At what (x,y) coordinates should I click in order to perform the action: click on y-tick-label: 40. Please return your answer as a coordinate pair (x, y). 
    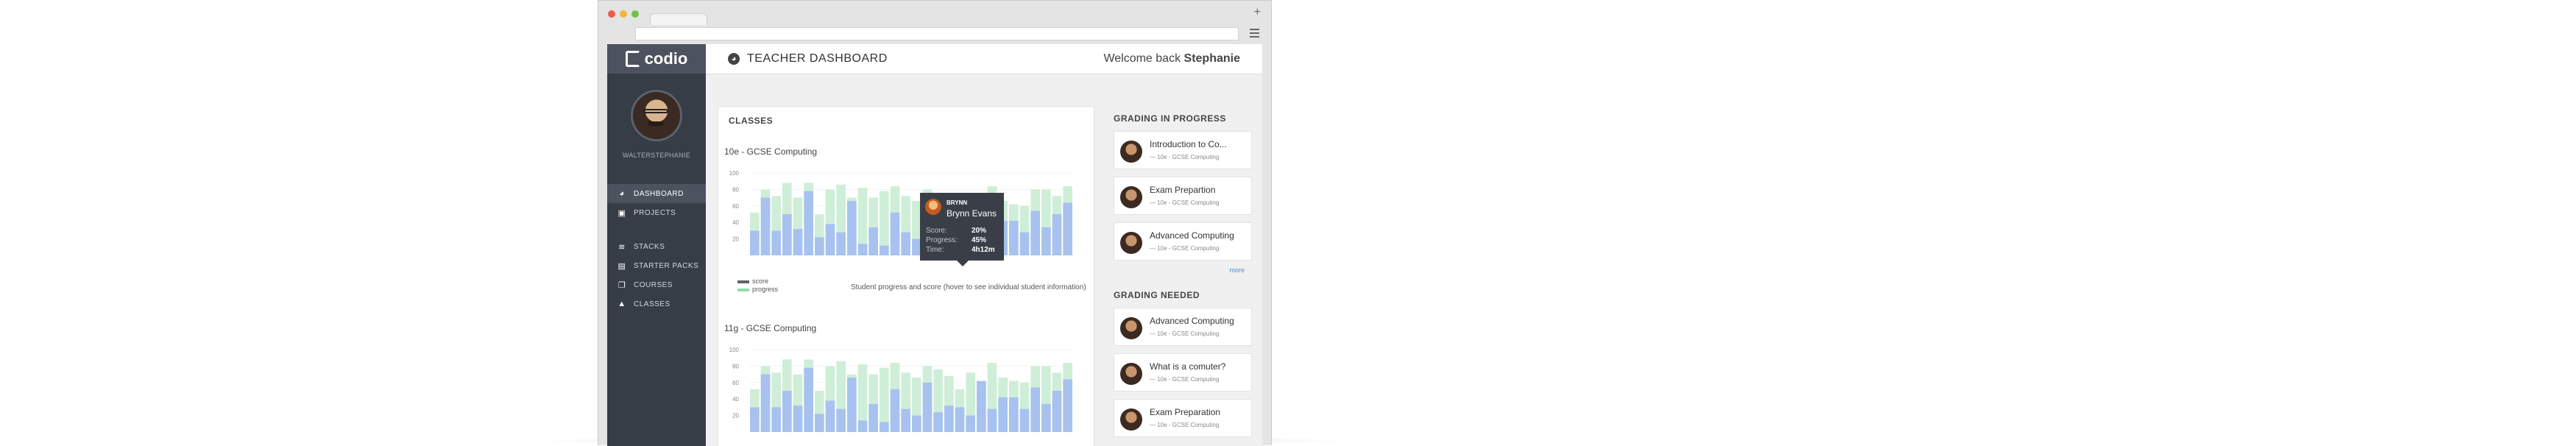
    Looking at the image, I should click on (735, 399).